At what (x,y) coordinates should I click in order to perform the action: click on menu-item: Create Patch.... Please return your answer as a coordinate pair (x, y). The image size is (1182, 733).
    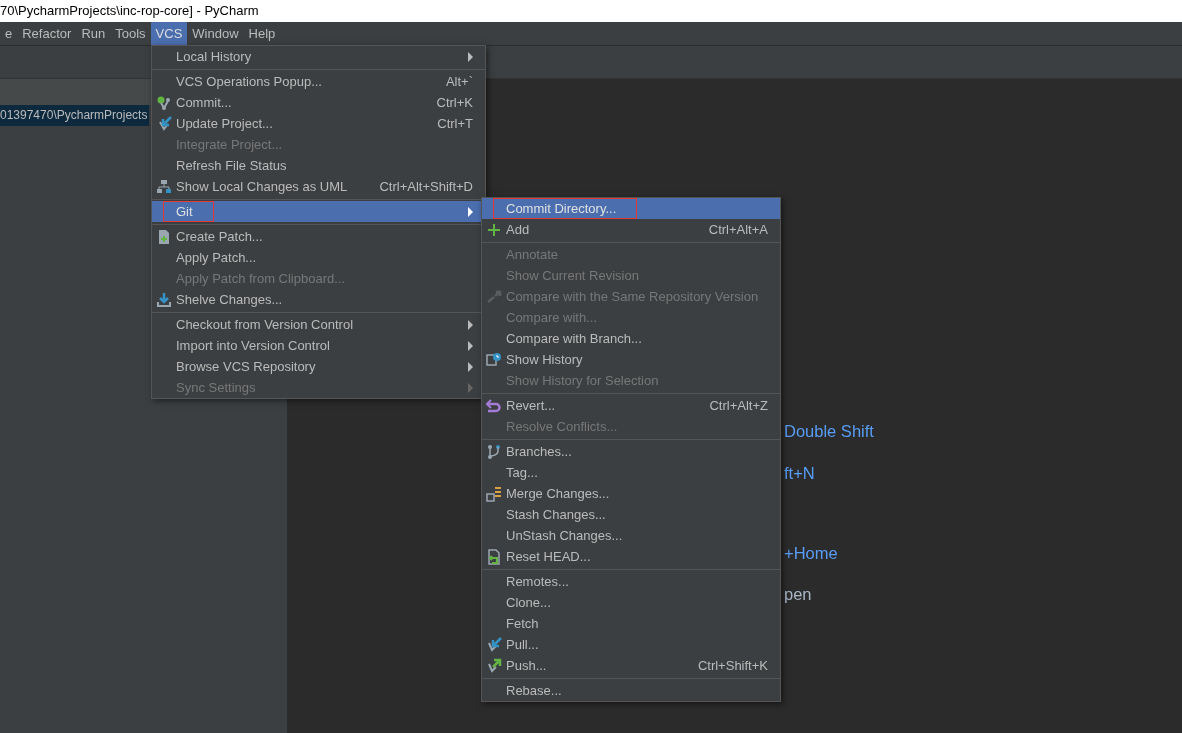
    Looking at the image, I should click on (318, 236).